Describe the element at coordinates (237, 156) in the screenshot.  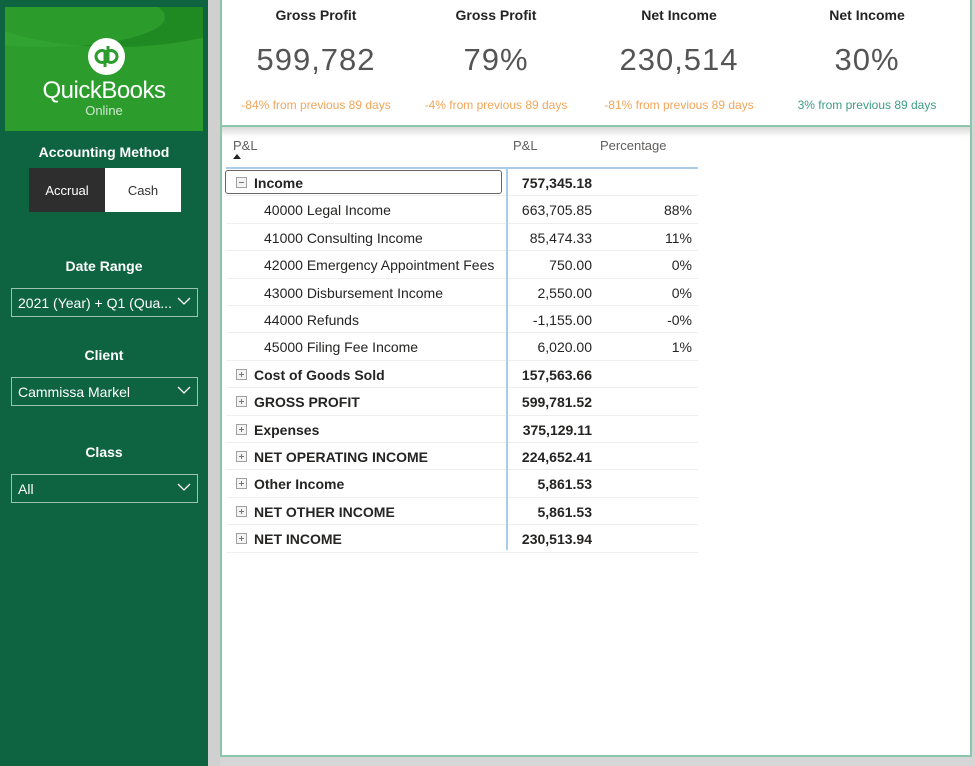
I see `sort-ascending-icon` at that location.